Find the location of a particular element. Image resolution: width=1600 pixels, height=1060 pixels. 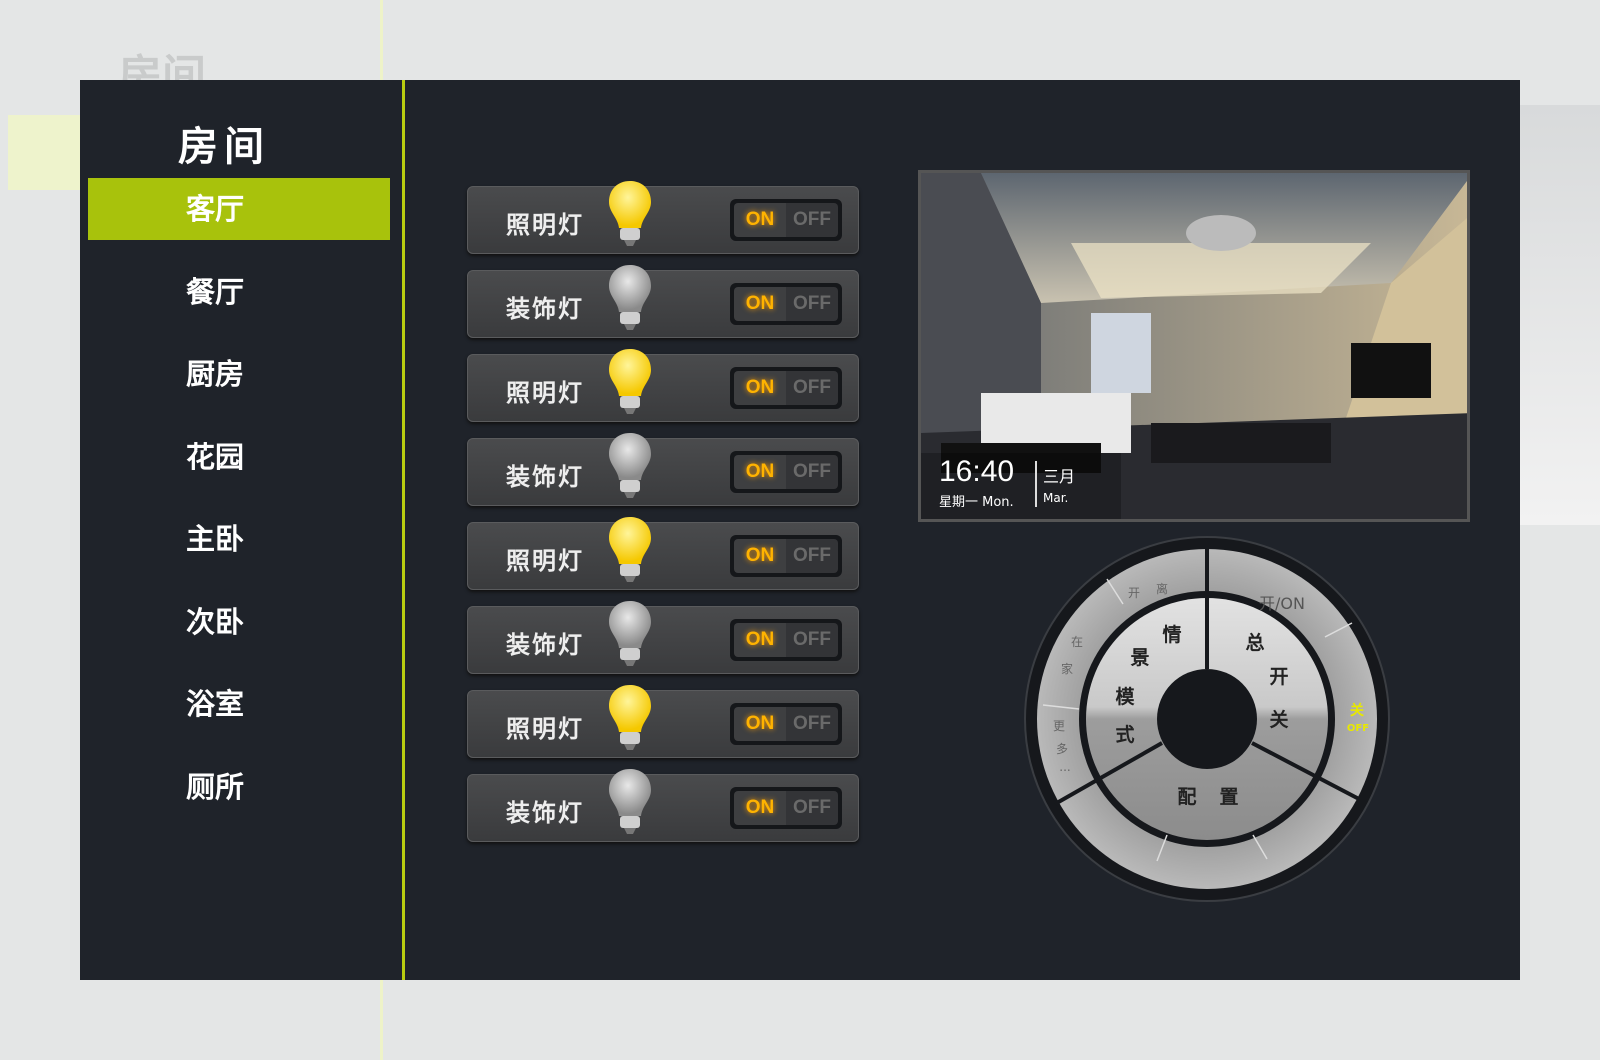

sidebar-item-4: 花园 is located at coordinates (239, 457).